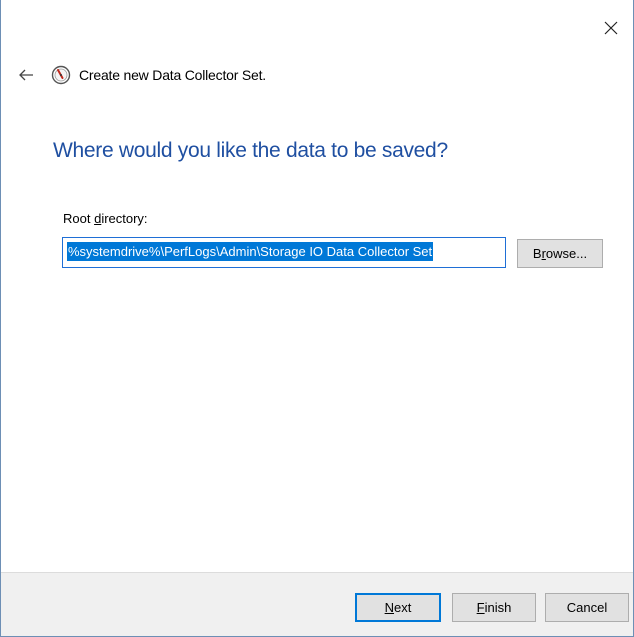  I want to click on close-button, so click(611, 28).